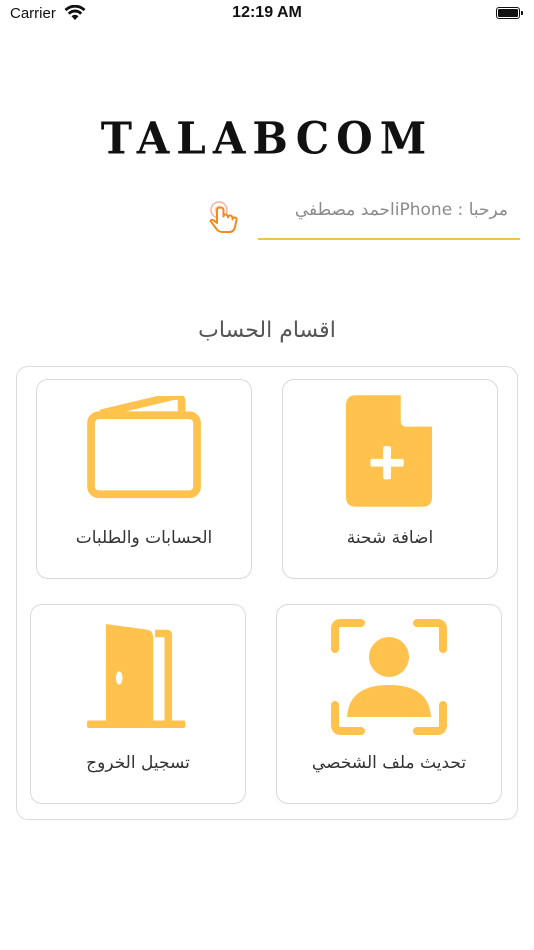  Describe the element at coordinates (389, 763) in the screenshot. I see `update-profile-label: تحديث ملف الشخصي` at that location.